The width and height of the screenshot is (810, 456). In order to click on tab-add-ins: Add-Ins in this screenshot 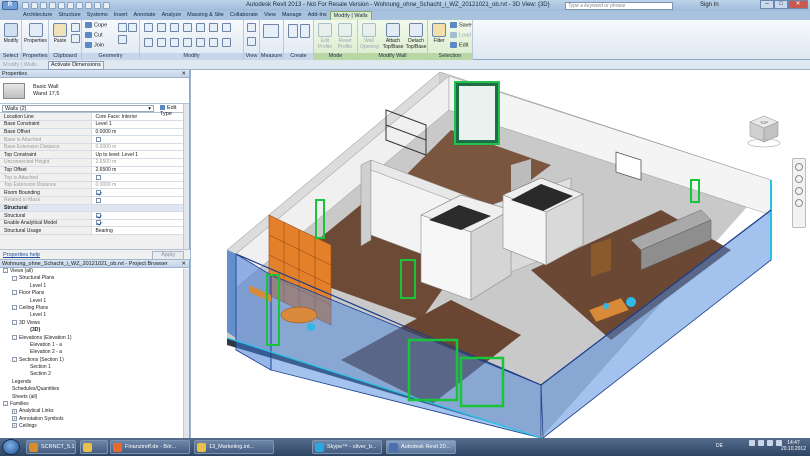, I will do `click(317, 15)`.